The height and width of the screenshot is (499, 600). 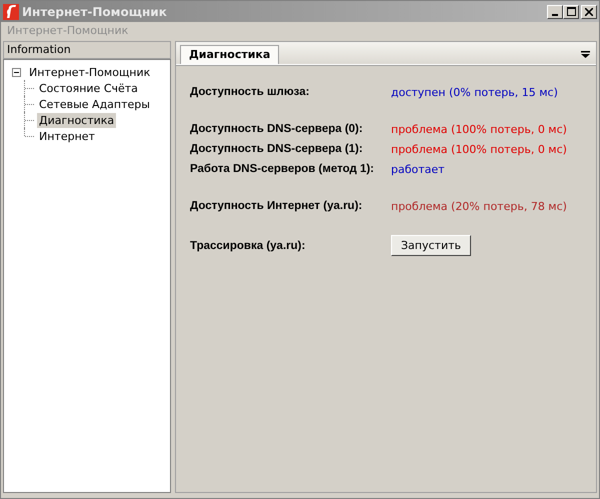 I want to click on dropdown-icon, so click(x=585, y=54).